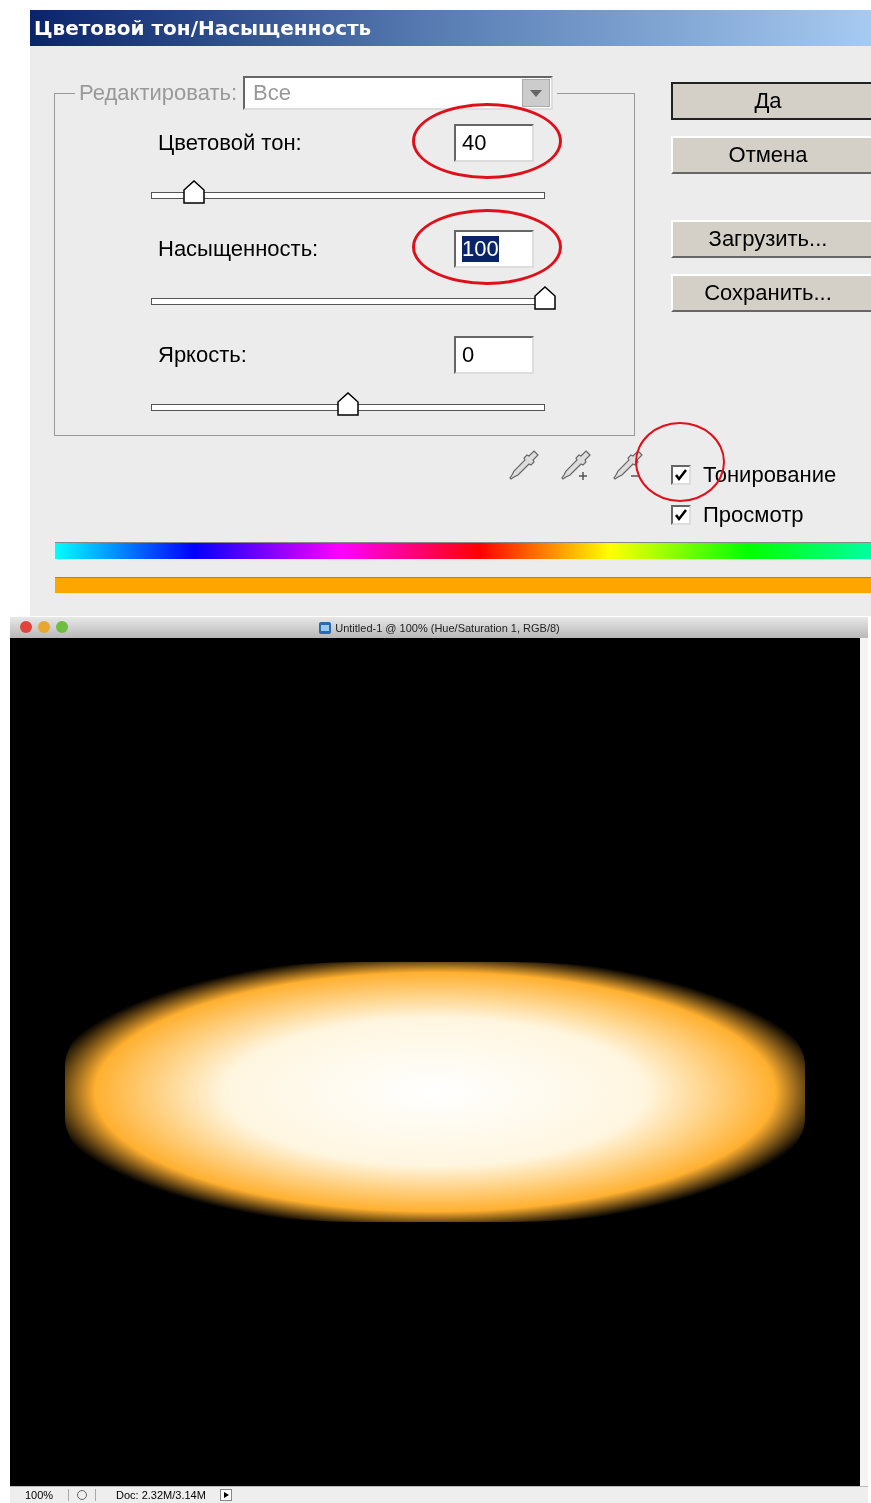  I want to click on edit-label: Редактировать:, so click(158, 93).